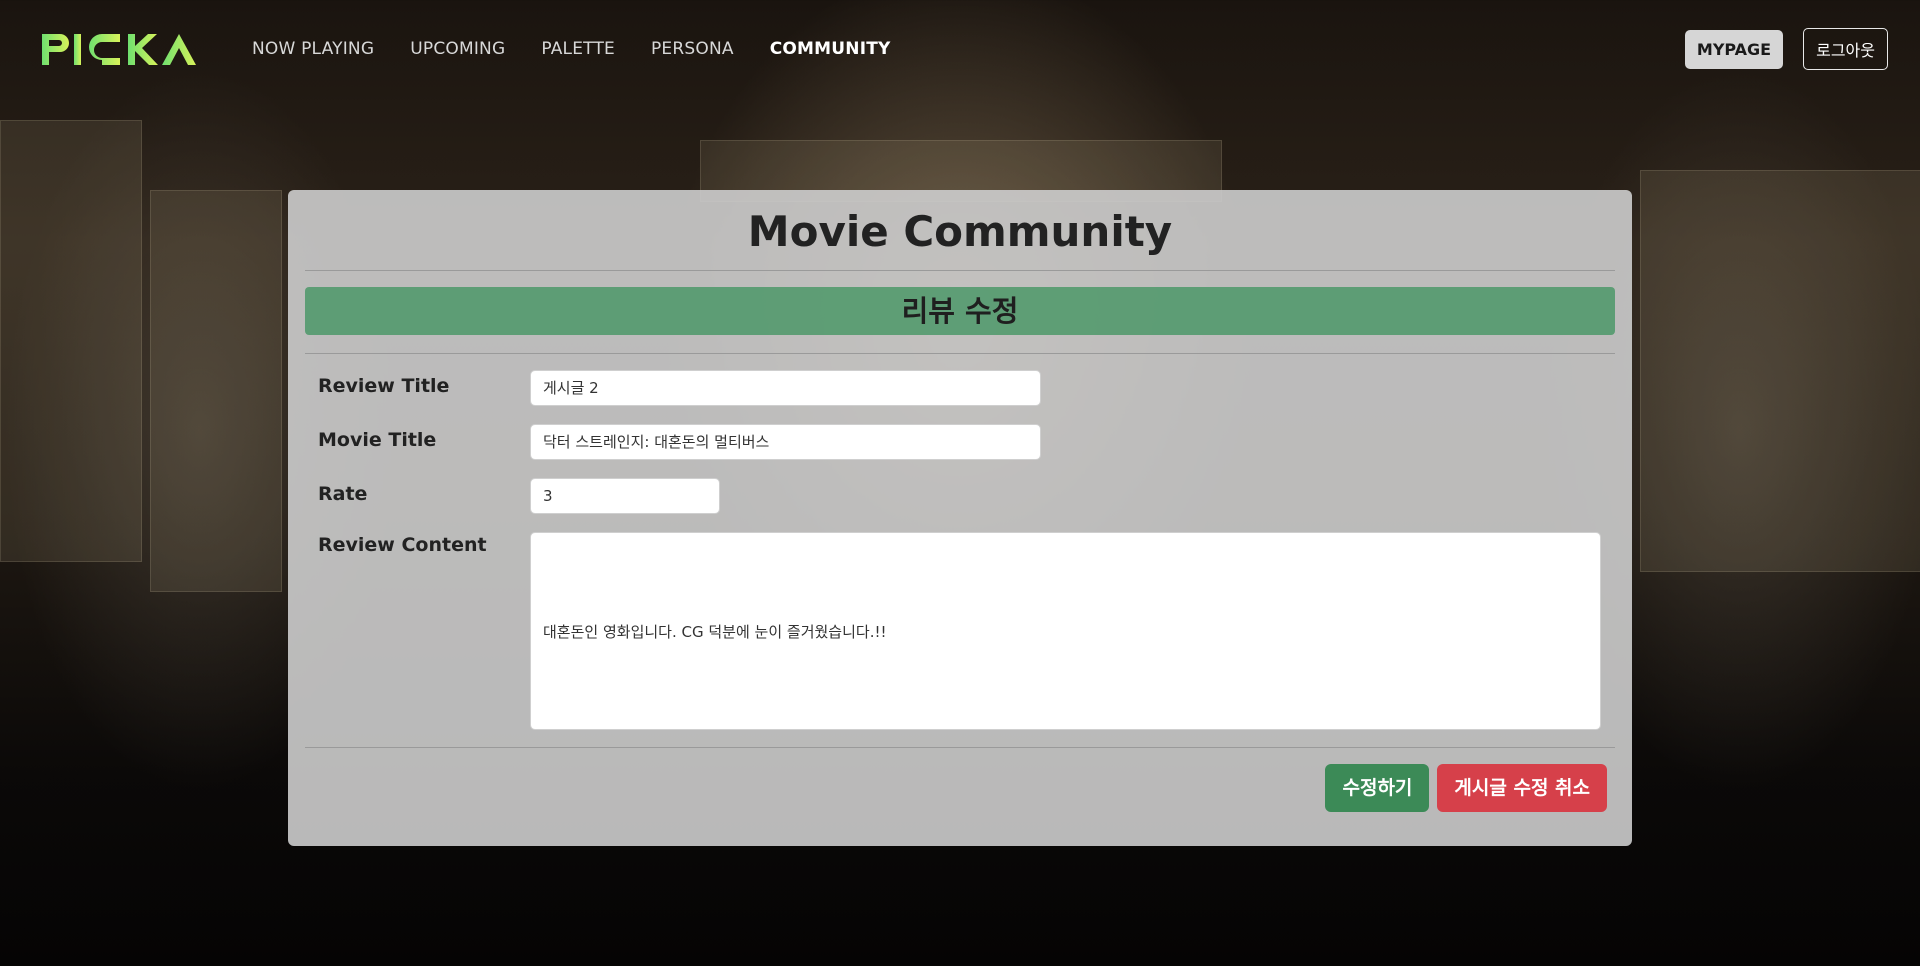  What do you see at coordinates (1786, 49) in the screenshot?
I see `nav-user-actions: MYPAGE 로그아웃` at bounding box center [1786, 49].